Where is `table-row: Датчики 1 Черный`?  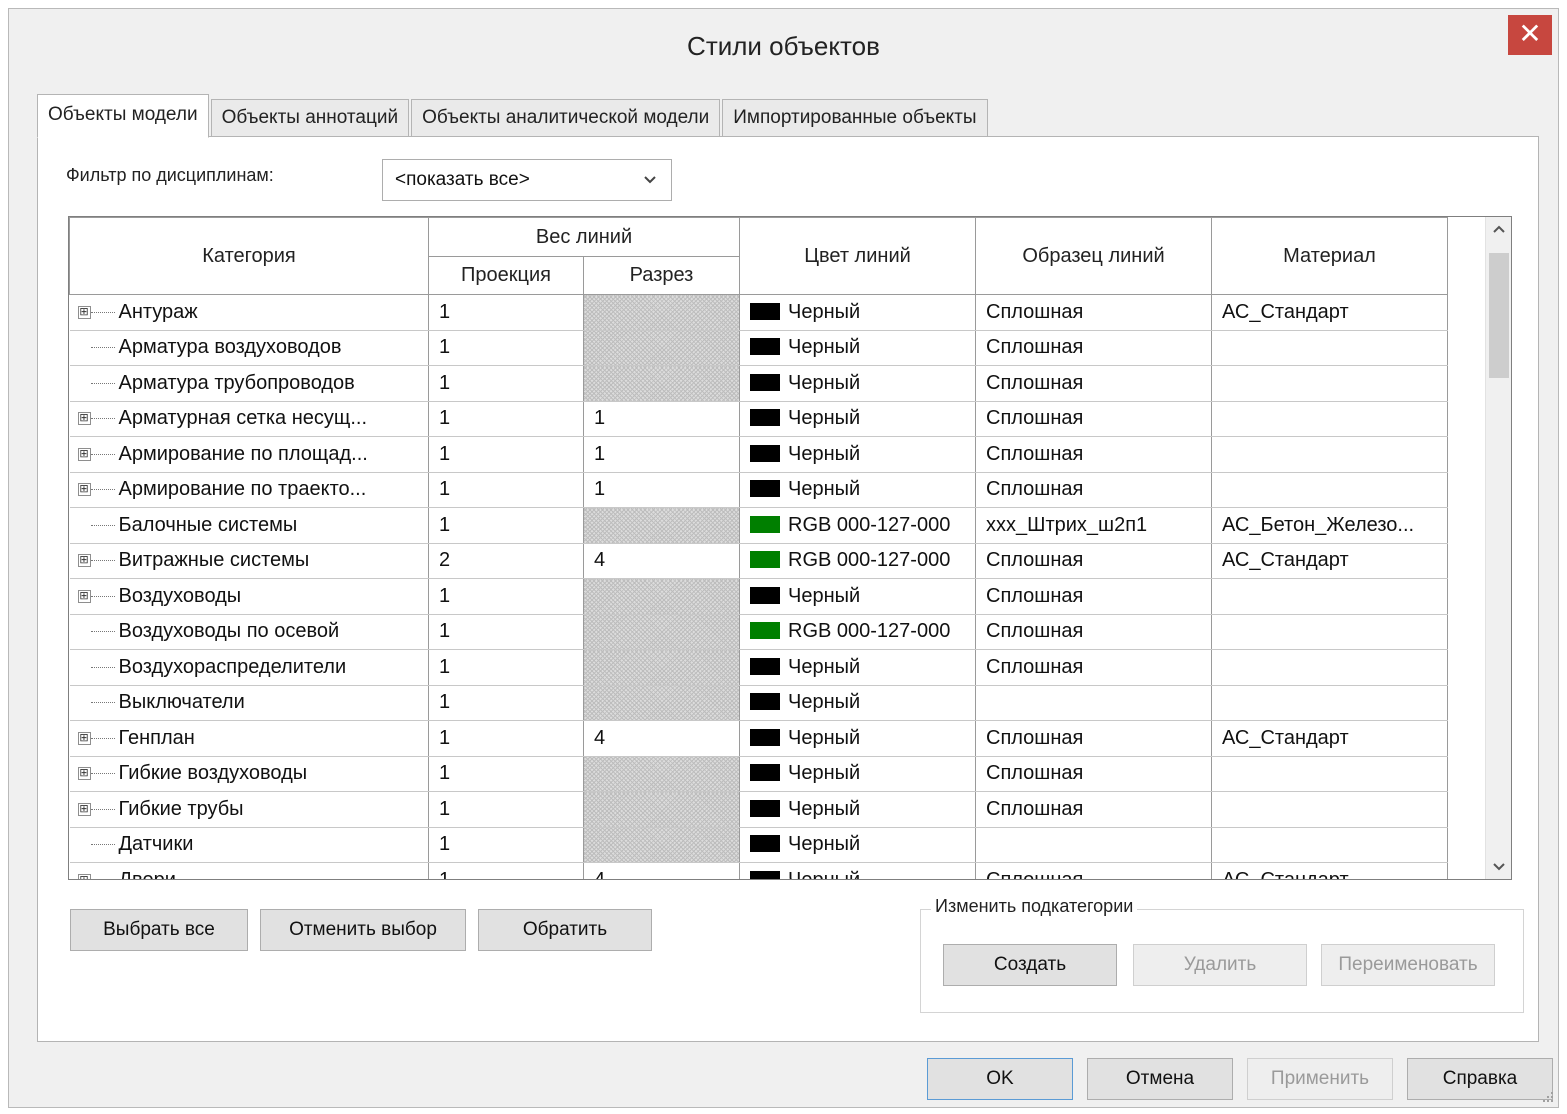 table-row: Датчики 1 Черный is located at coordinates (778, 845).